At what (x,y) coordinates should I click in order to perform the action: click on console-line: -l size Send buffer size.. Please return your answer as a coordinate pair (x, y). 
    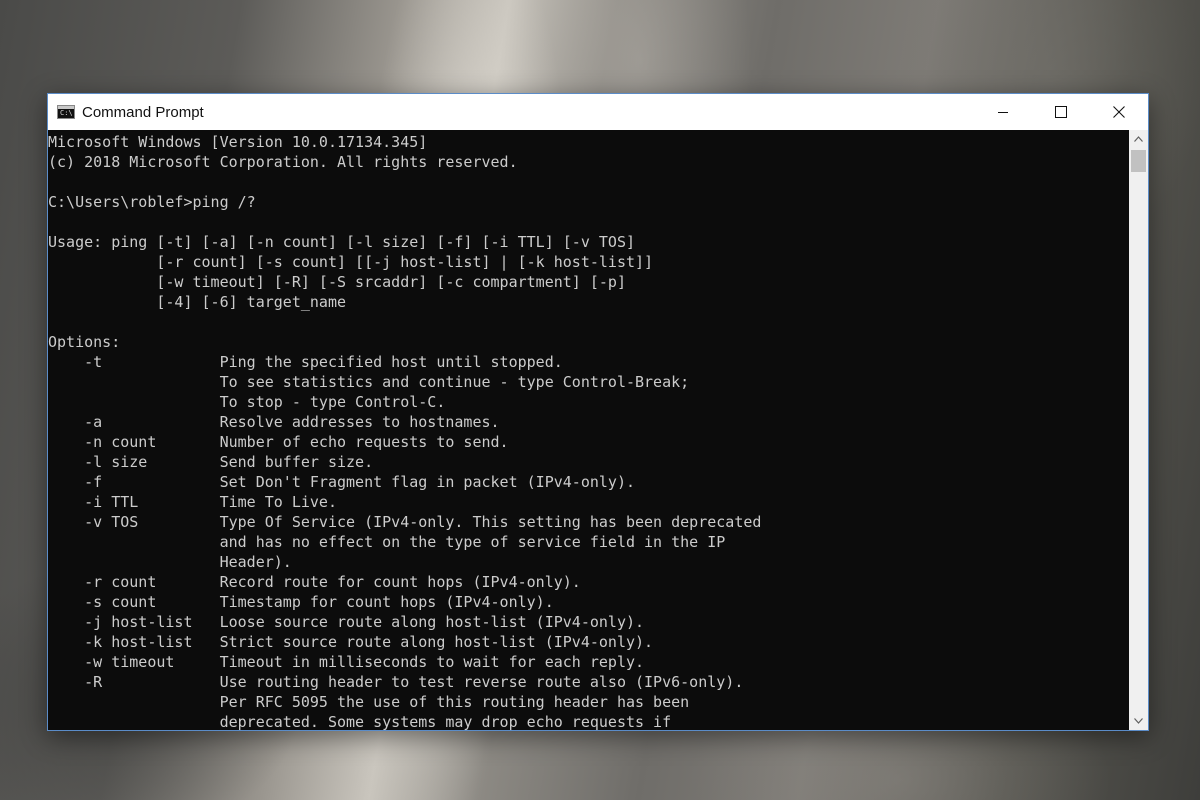
    Looking at the image, I should click on (211, 462).